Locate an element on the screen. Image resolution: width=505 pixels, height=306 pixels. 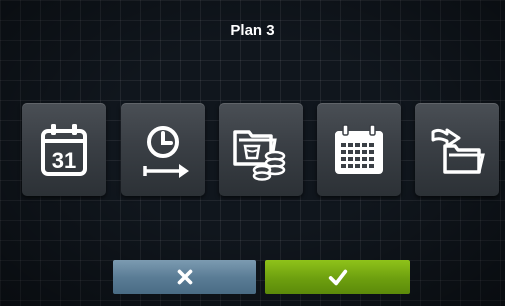
calendar-day-text: 31 is located at coordinates (64, 160).